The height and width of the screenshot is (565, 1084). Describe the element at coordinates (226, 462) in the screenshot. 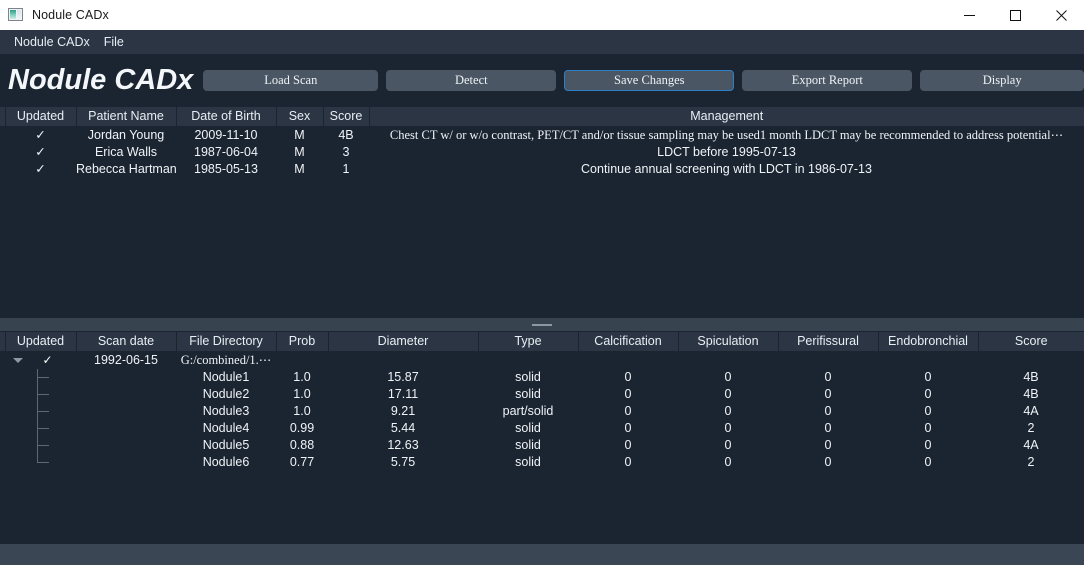

I see `cell-nodule-name: Nodule6` at that location.